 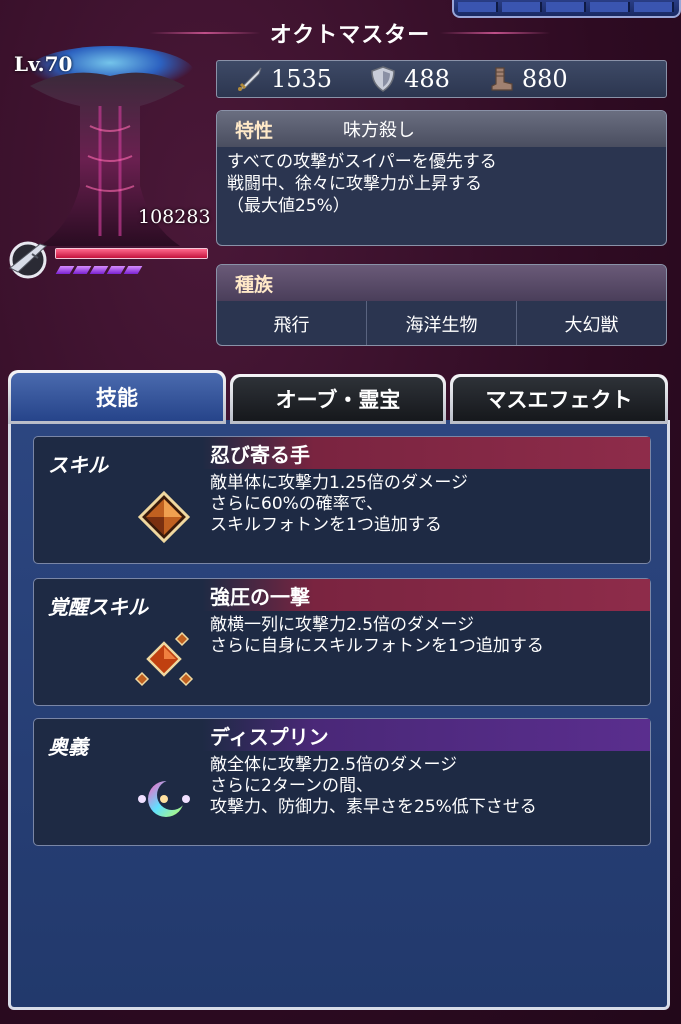 I want to click on trait-line: すべての攻撃がスイパーを優先する, so click(x=362, y=162).